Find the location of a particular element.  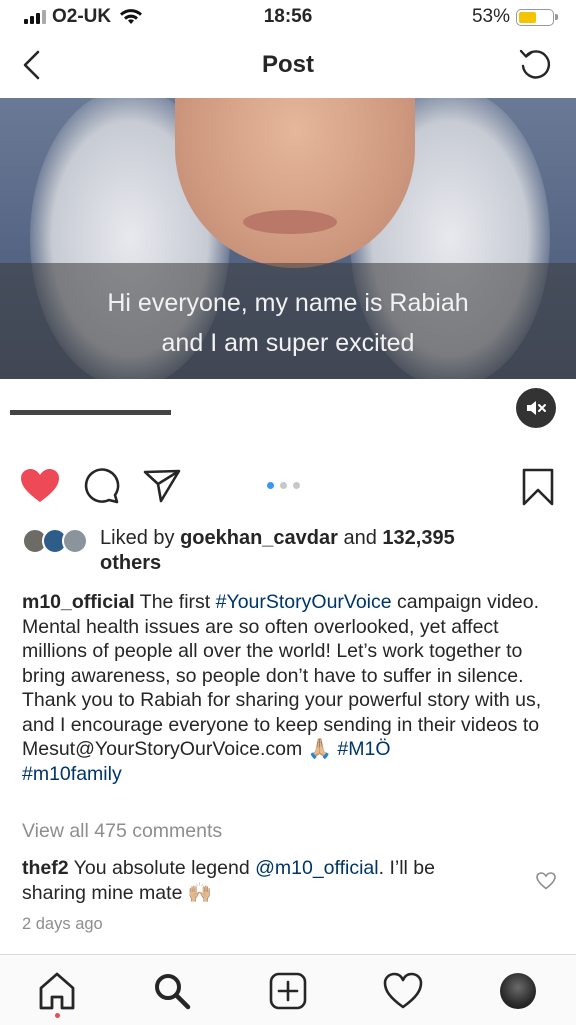

raised-hands-emoji: 🙌🏼 is located at coordinates (200, 892).